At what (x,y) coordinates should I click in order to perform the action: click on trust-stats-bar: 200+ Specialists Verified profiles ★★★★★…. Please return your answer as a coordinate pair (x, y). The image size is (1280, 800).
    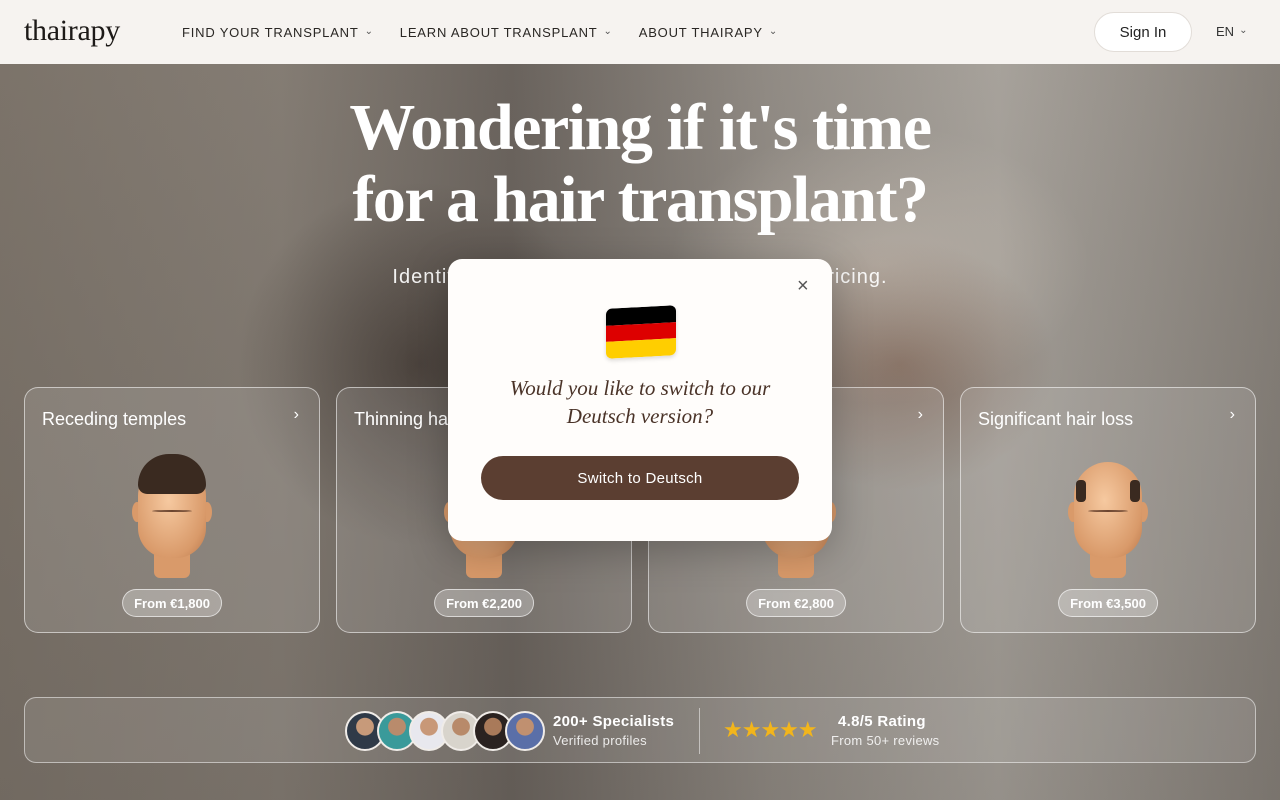
    Looking at the image, I should click on (640, 730).